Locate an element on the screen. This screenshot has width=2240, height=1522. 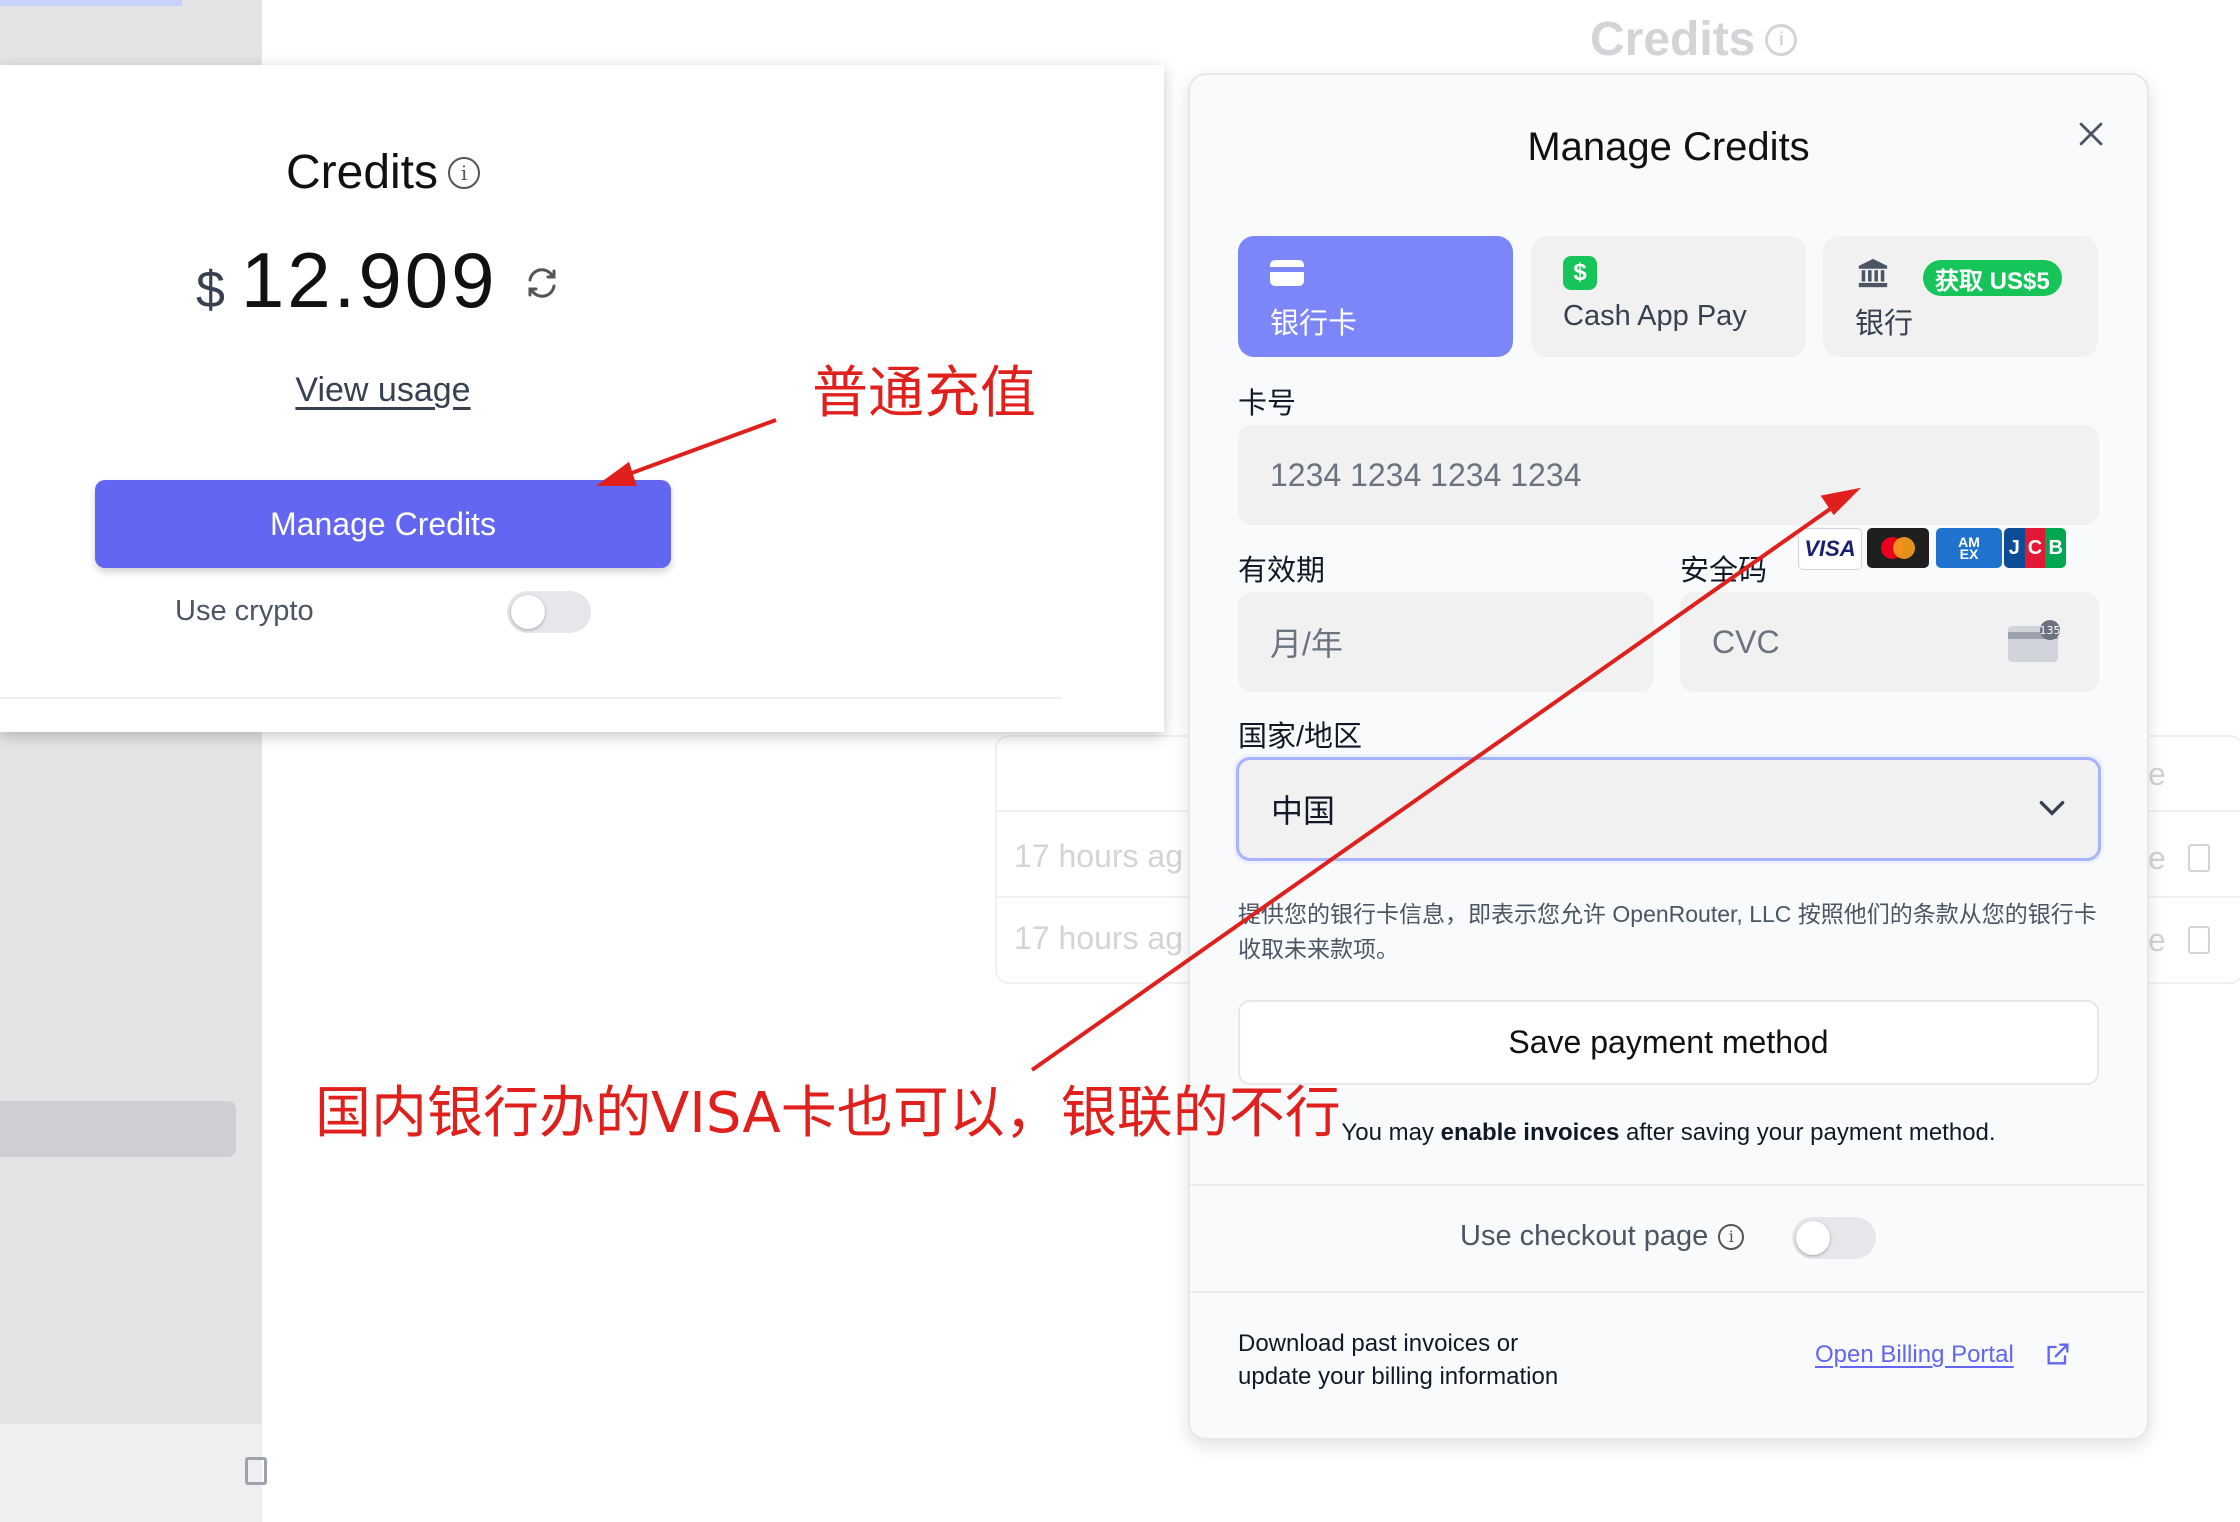
card-number-input: 1234 1234 1234 1234 is located at coordinates (1668, 475).